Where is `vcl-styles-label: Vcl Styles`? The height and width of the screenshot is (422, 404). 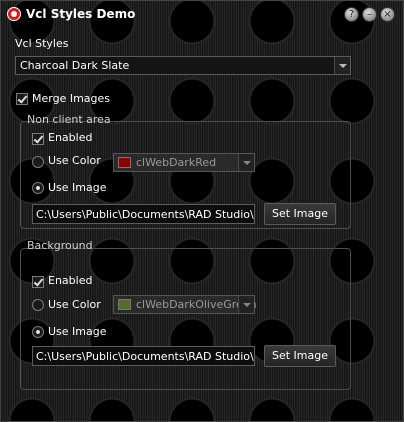 vcl-styles-label: Vcl Styles is located at coordinates (42, 43).